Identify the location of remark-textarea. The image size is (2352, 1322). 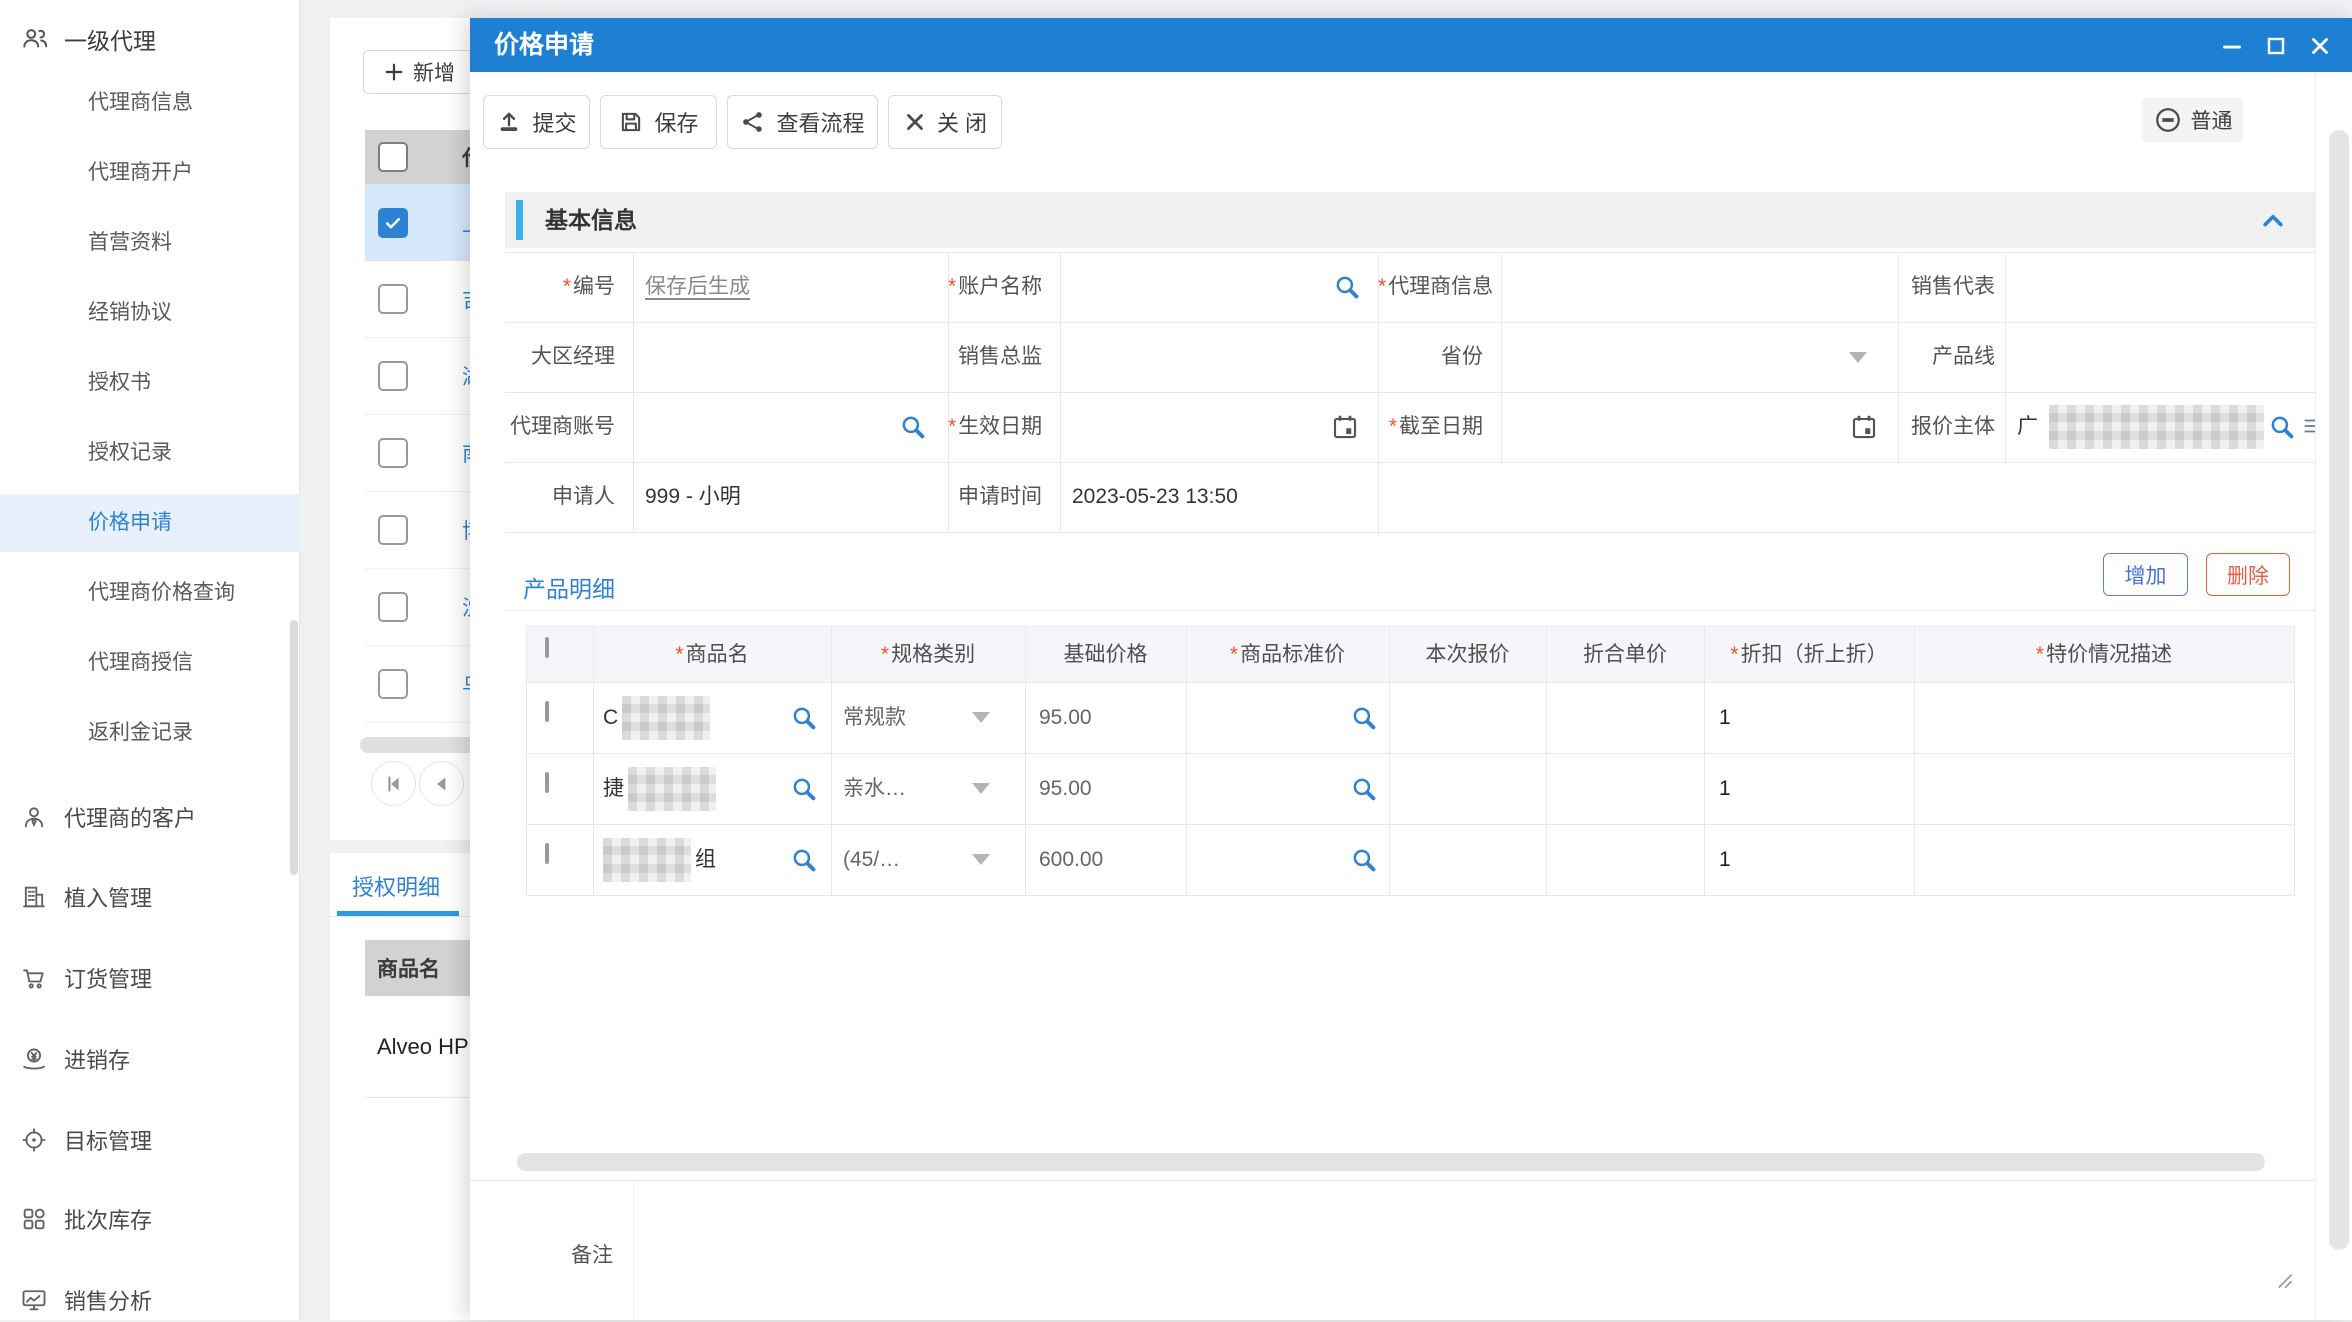
(1475, 1250).